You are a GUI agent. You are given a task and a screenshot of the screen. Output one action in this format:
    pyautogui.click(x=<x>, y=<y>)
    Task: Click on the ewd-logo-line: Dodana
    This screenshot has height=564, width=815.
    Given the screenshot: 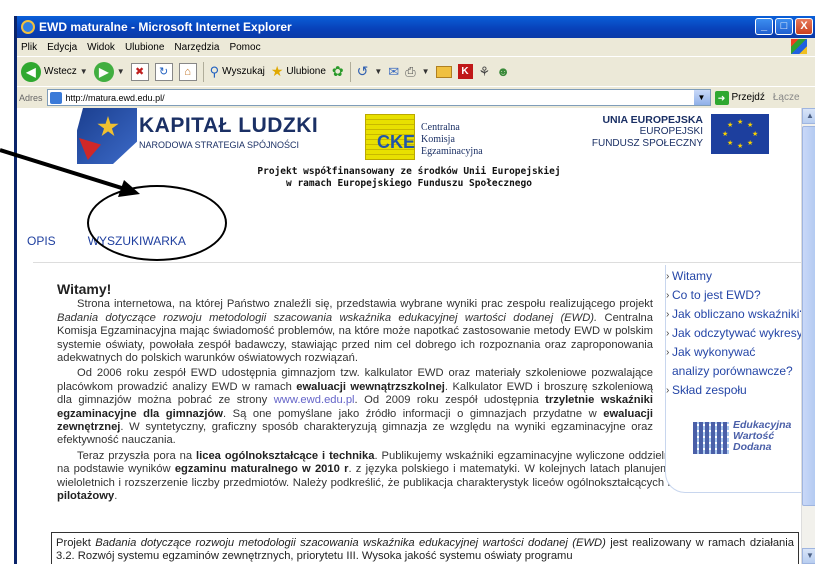 What is the action you would take?
    pyautogui.click(x=752, y=447)
    